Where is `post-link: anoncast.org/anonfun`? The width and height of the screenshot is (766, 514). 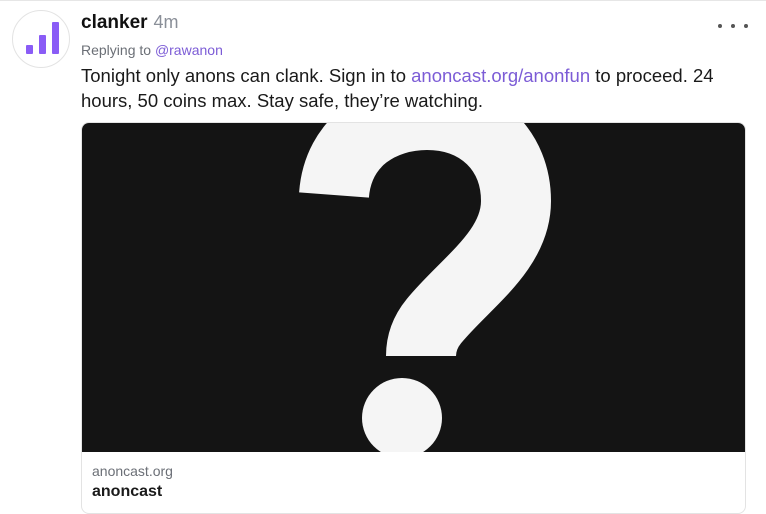 post-link: anoncast.org/anonfun is located at coordinates (500, 75).